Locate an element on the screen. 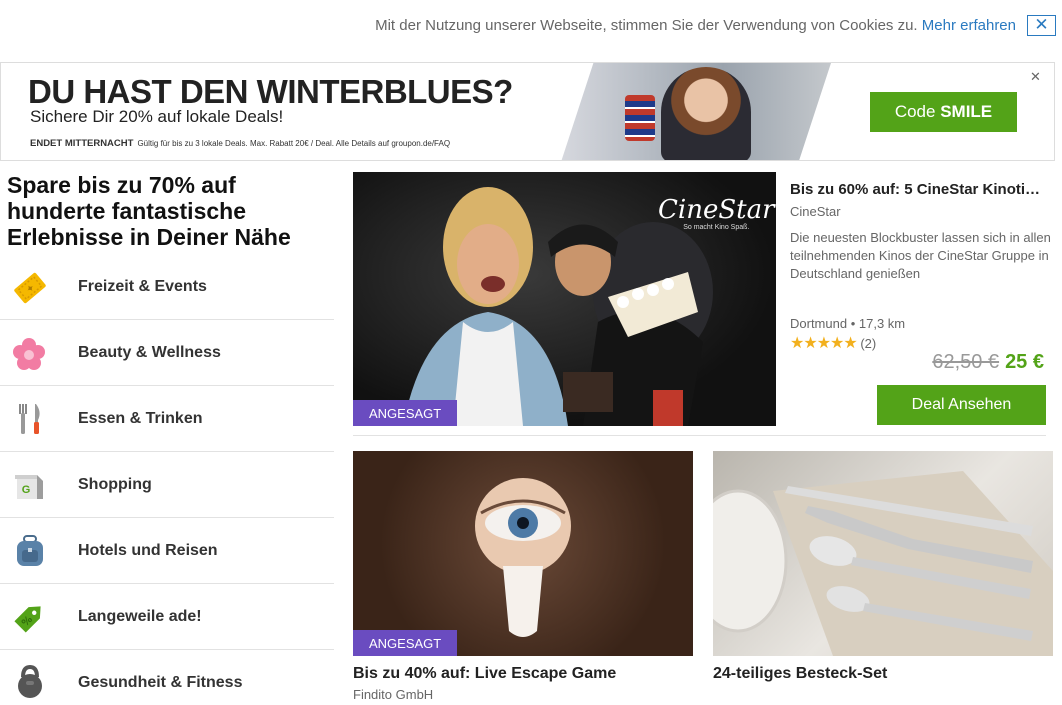 Image resolution: width=1062 pixels, height=705 pixels. old-price: 62,50 € is located at coordinates (966, 362).